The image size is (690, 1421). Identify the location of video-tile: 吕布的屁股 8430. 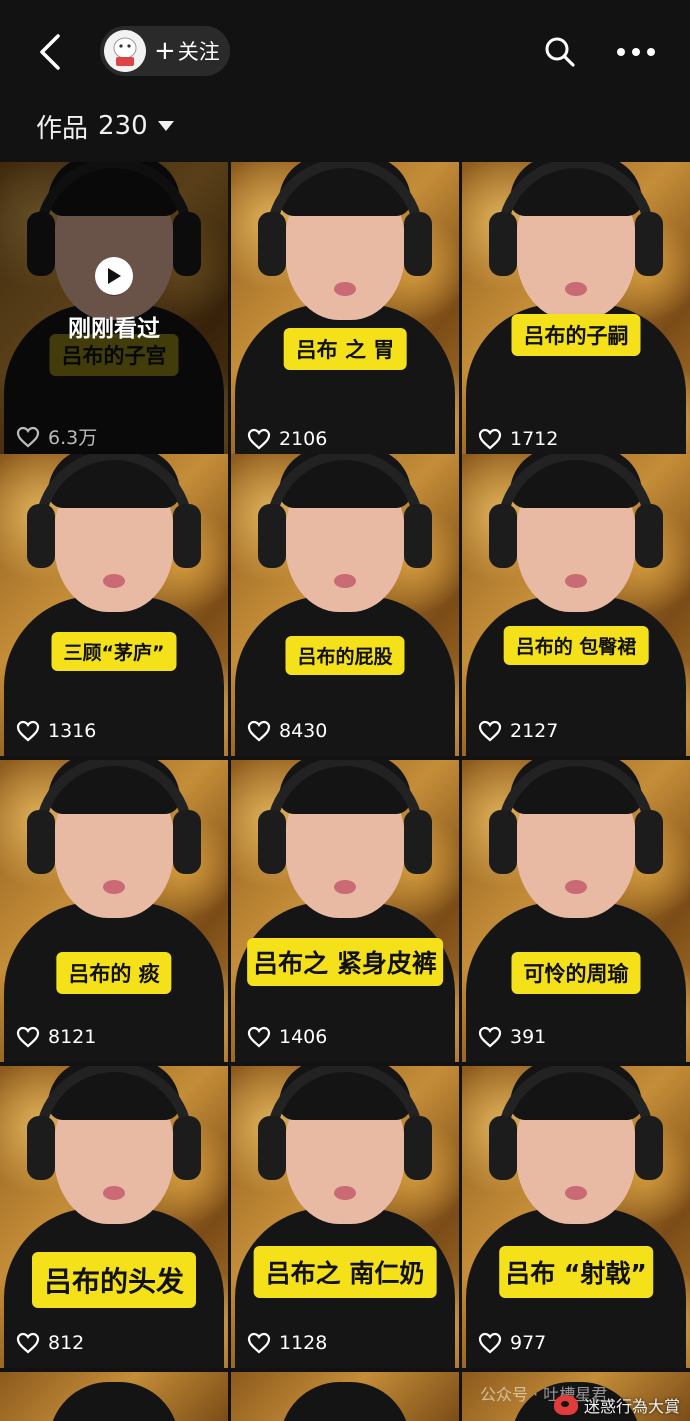
(345, 605).